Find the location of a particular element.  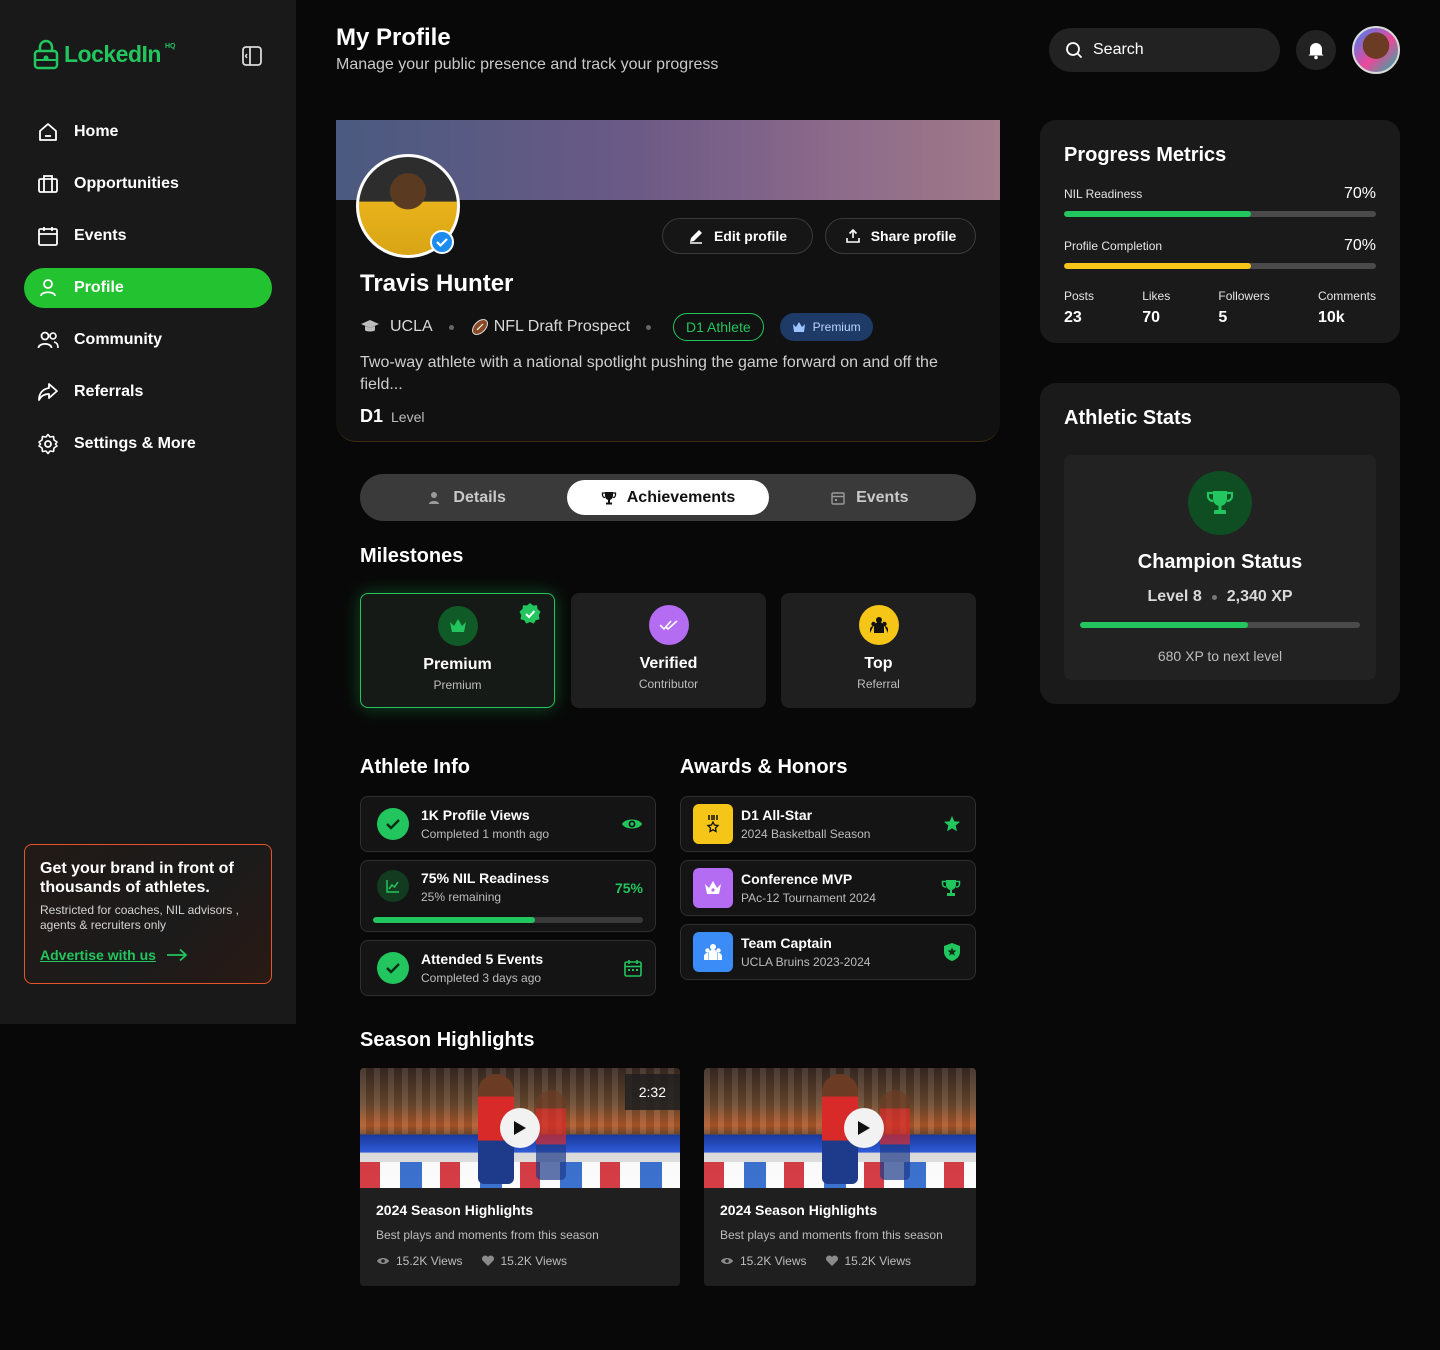

sidebar-item-label: Home is located at coordinates (96, 131).